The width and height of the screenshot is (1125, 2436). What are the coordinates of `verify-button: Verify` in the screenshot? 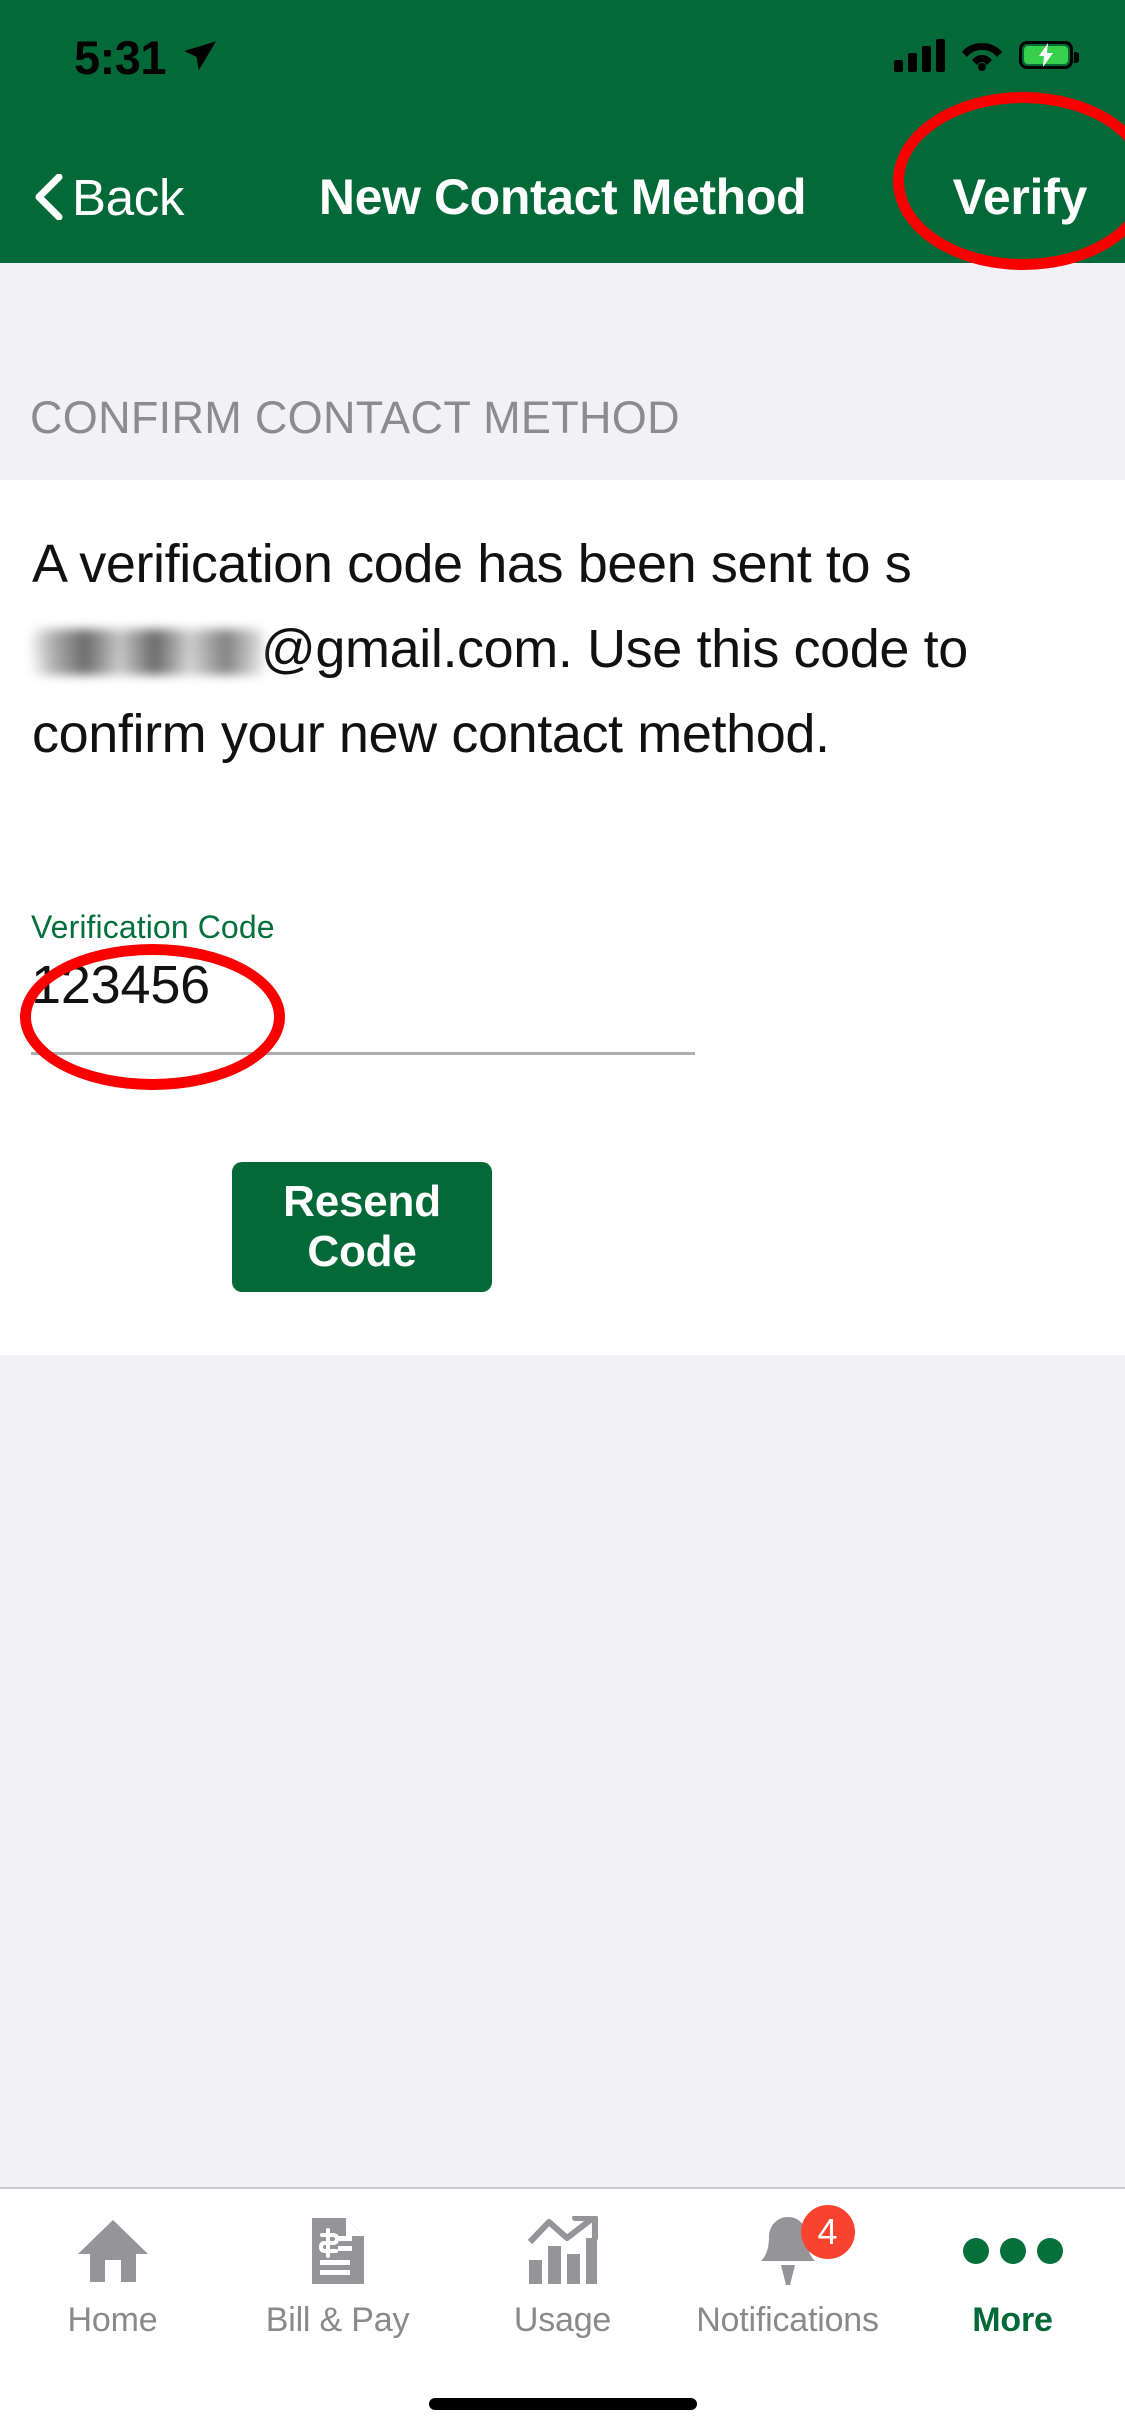 It's located at (1020, 197).